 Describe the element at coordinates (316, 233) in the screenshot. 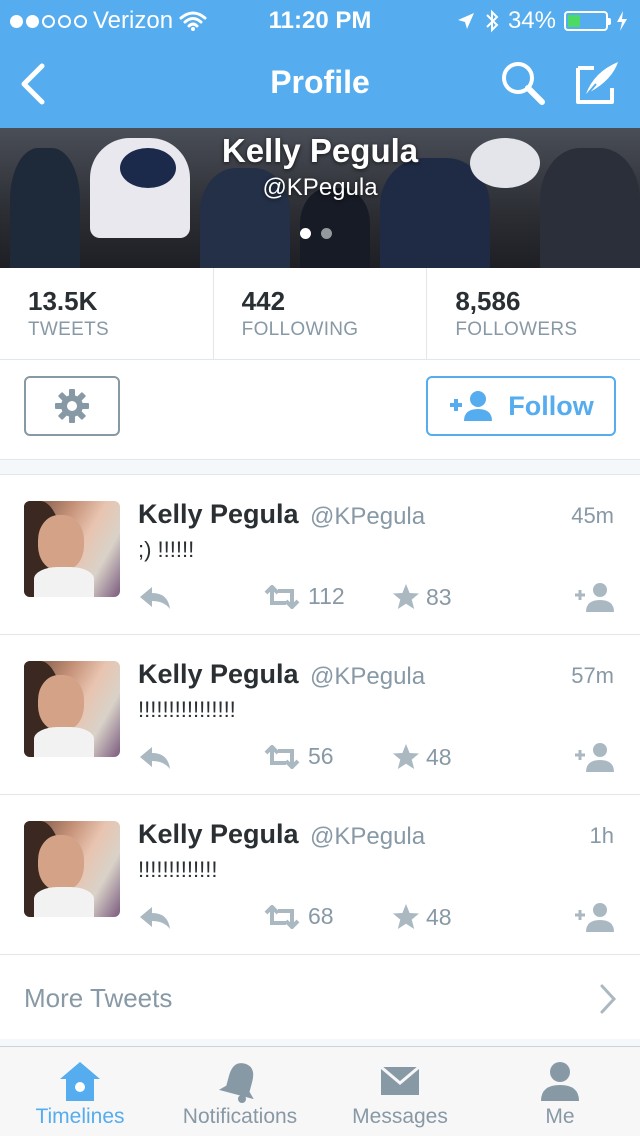

I see `banner-page-indicator` at that location.